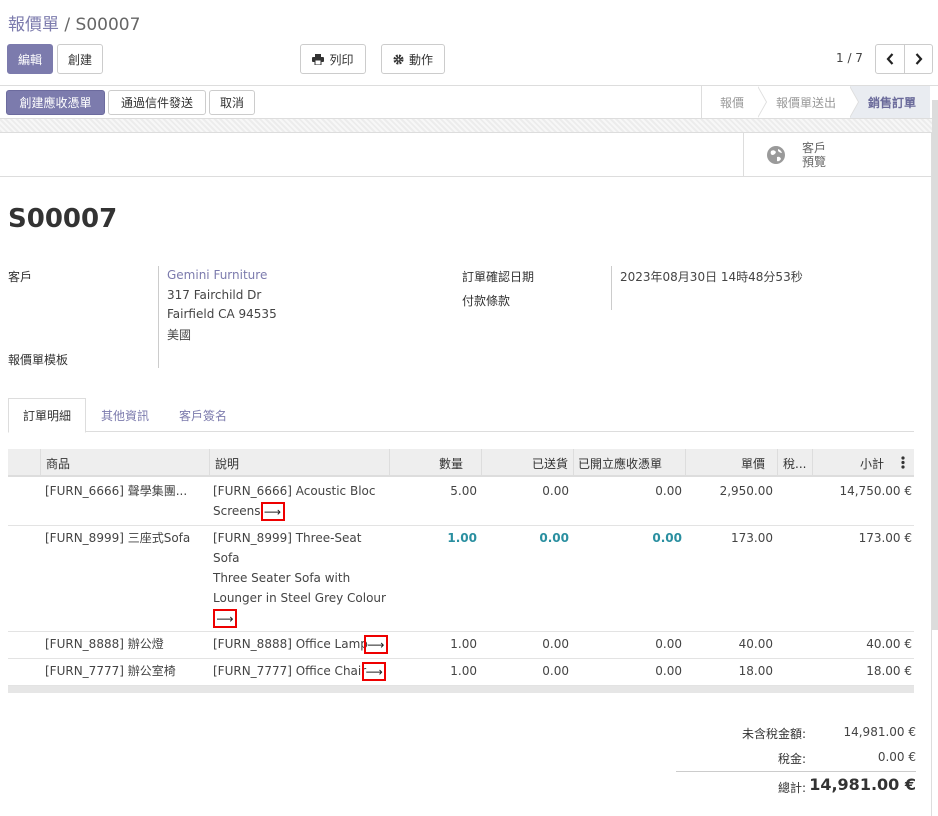 Image resolution: width=938 pixels, height=816 pixels. I want to click on row-subtotal: 14,750.00 €, so click(875, 491).